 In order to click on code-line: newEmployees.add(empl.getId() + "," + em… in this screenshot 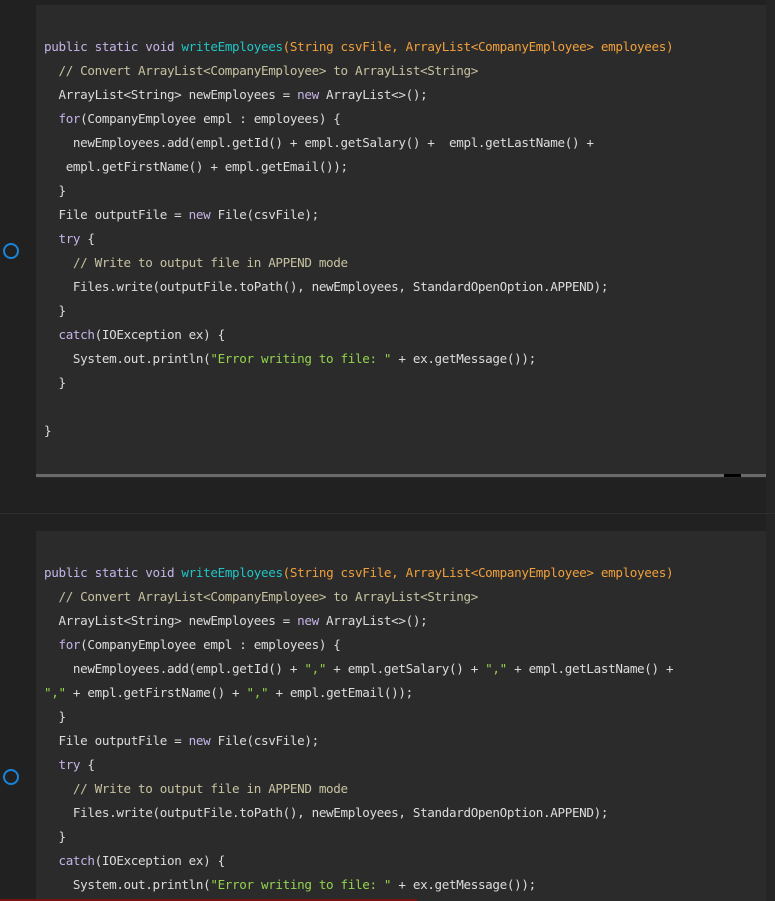, I will do `click(359, 669)`.